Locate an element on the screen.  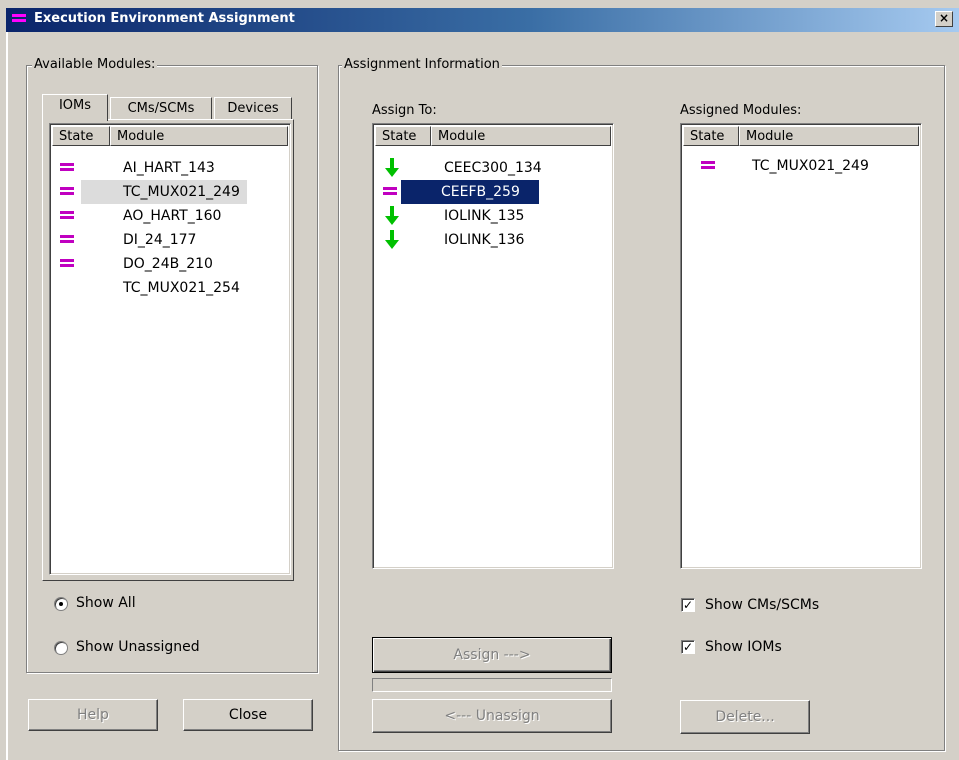
app-icon is located at coordinates (19, 20).